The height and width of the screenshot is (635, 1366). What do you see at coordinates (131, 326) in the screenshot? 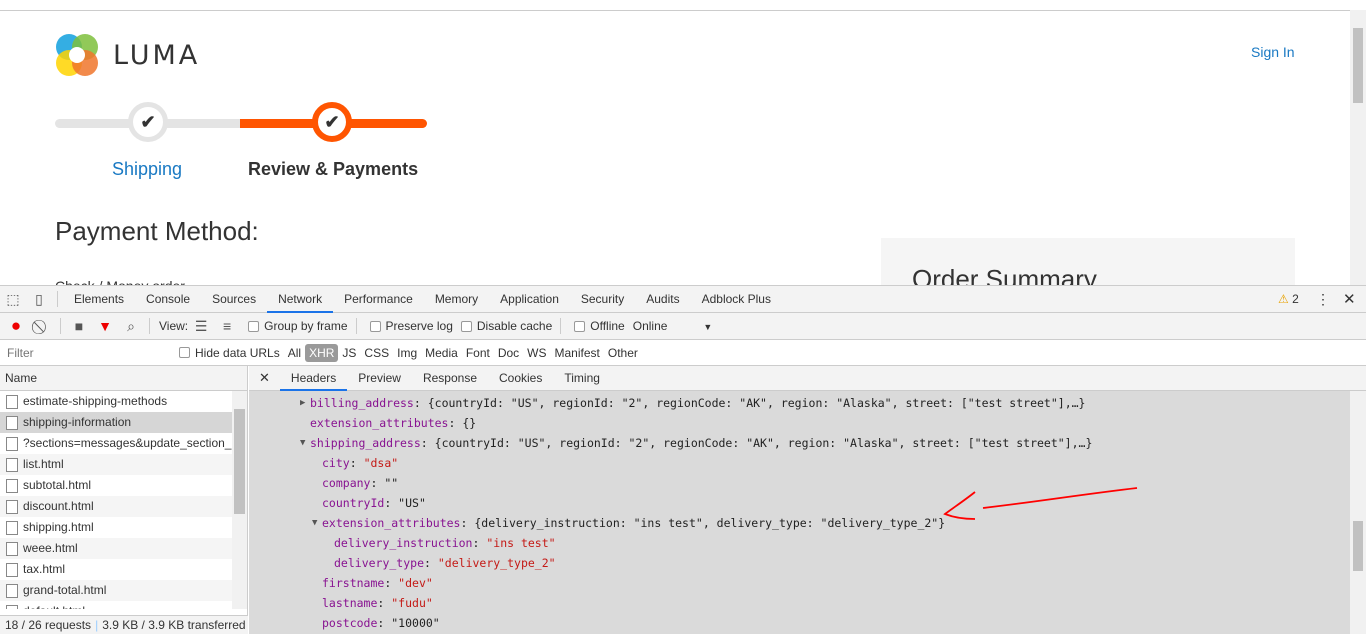
I see `search-icon: ⌕` at bounding box center [131, 326].